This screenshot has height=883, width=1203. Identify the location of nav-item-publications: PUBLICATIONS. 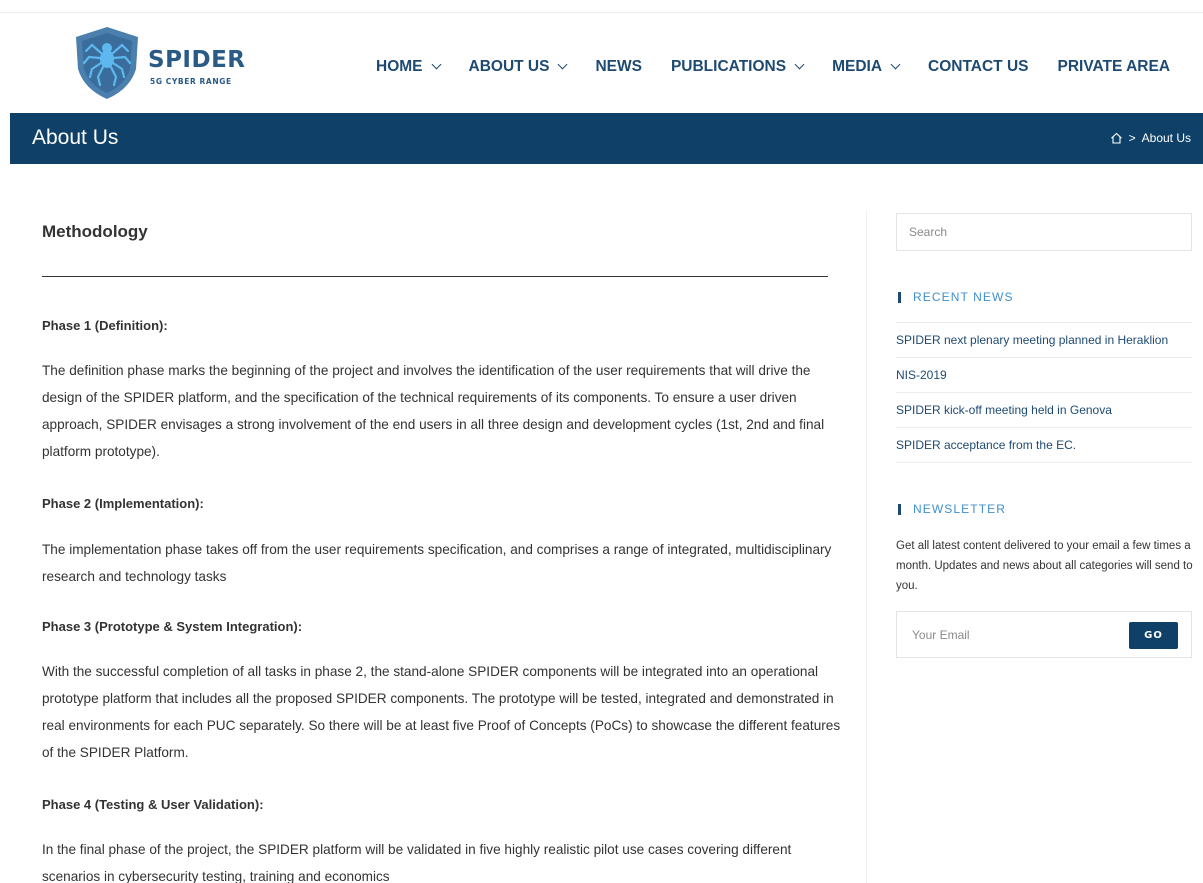
(737, 67).